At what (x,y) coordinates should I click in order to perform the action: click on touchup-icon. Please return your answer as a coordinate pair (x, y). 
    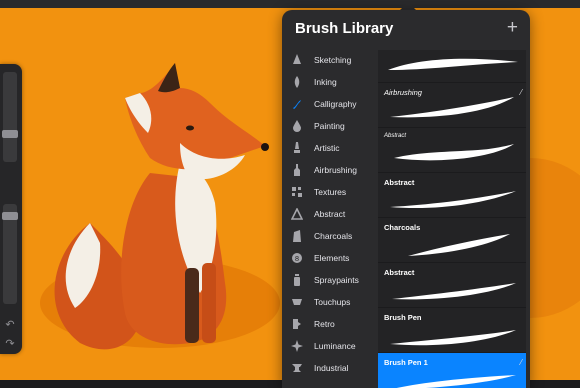
    Looking at the image, I should click on (297, 302).